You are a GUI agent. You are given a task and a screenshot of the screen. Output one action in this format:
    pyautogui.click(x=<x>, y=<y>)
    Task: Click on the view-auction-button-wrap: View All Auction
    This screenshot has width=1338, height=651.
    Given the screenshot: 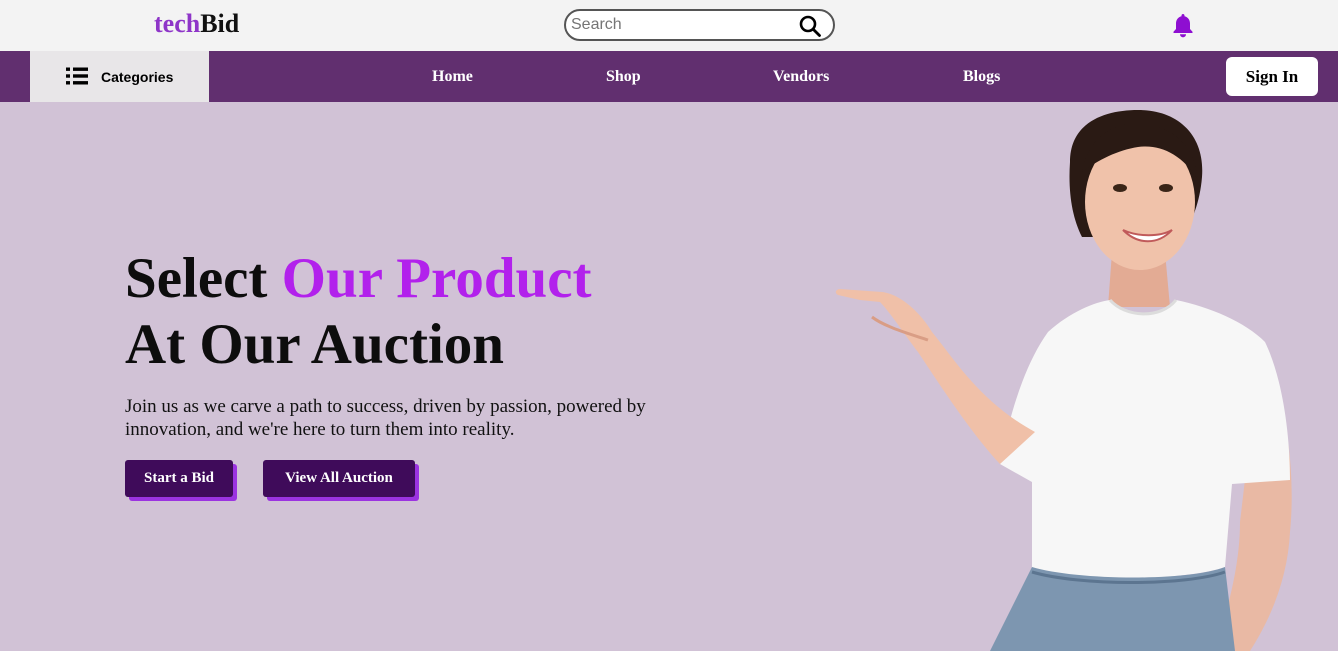 What is the action you would take?
    pyautogui.click(x=341, y=480)
    